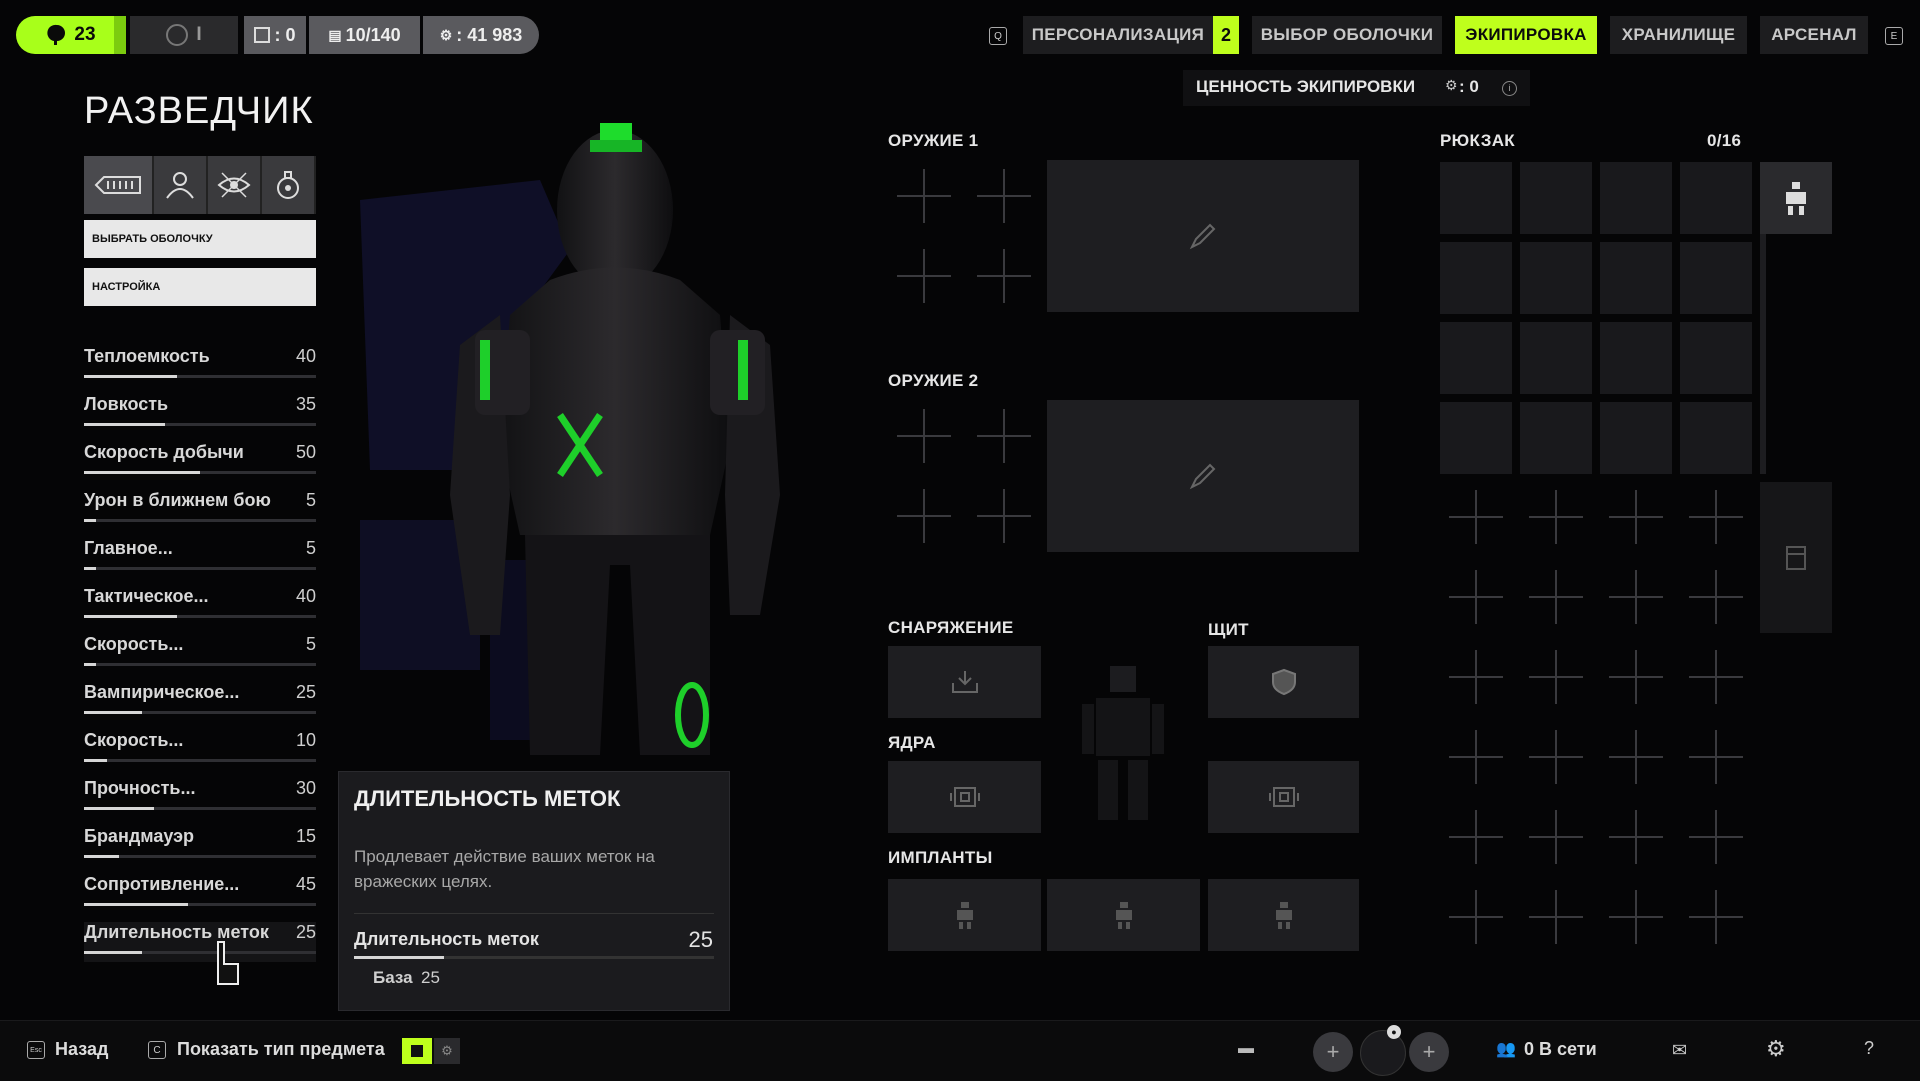 This screenshot has width=1920, height=1081. Describe the element at coordinates (119, 185) in the screenshot. I see `weapon-icon` at that location.